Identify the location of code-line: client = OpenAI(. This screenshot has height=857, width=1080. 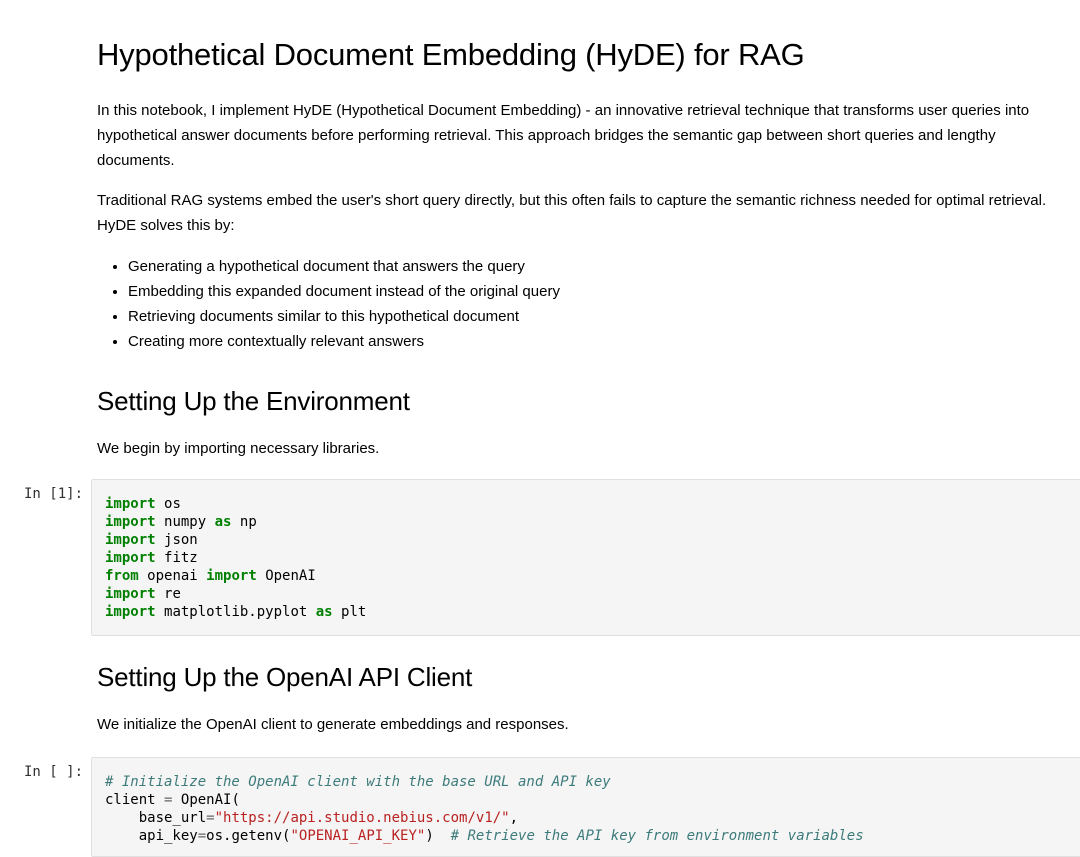
(172, 800).